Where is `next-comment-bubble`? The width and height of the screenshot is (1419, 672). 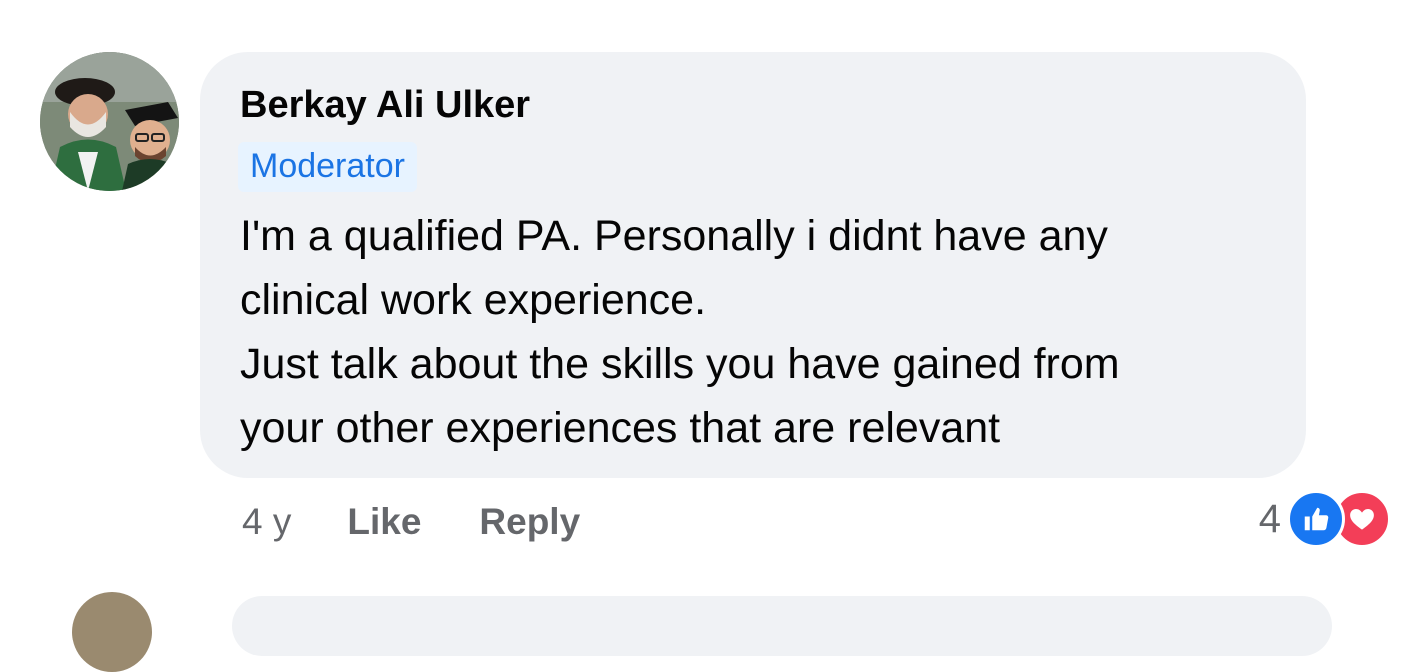
next-comment-bubble is located at coordinates (782, 626).